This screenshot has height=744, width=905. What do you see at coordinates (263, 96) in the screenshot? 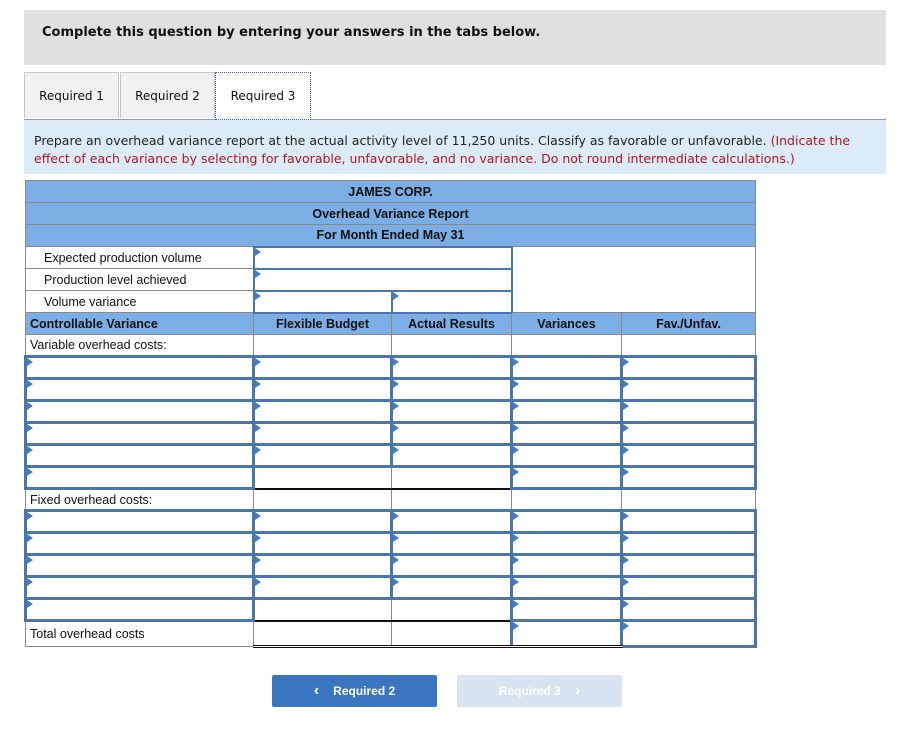
I see `tab-required-3: Required 3` at bounding box center [263, 96].